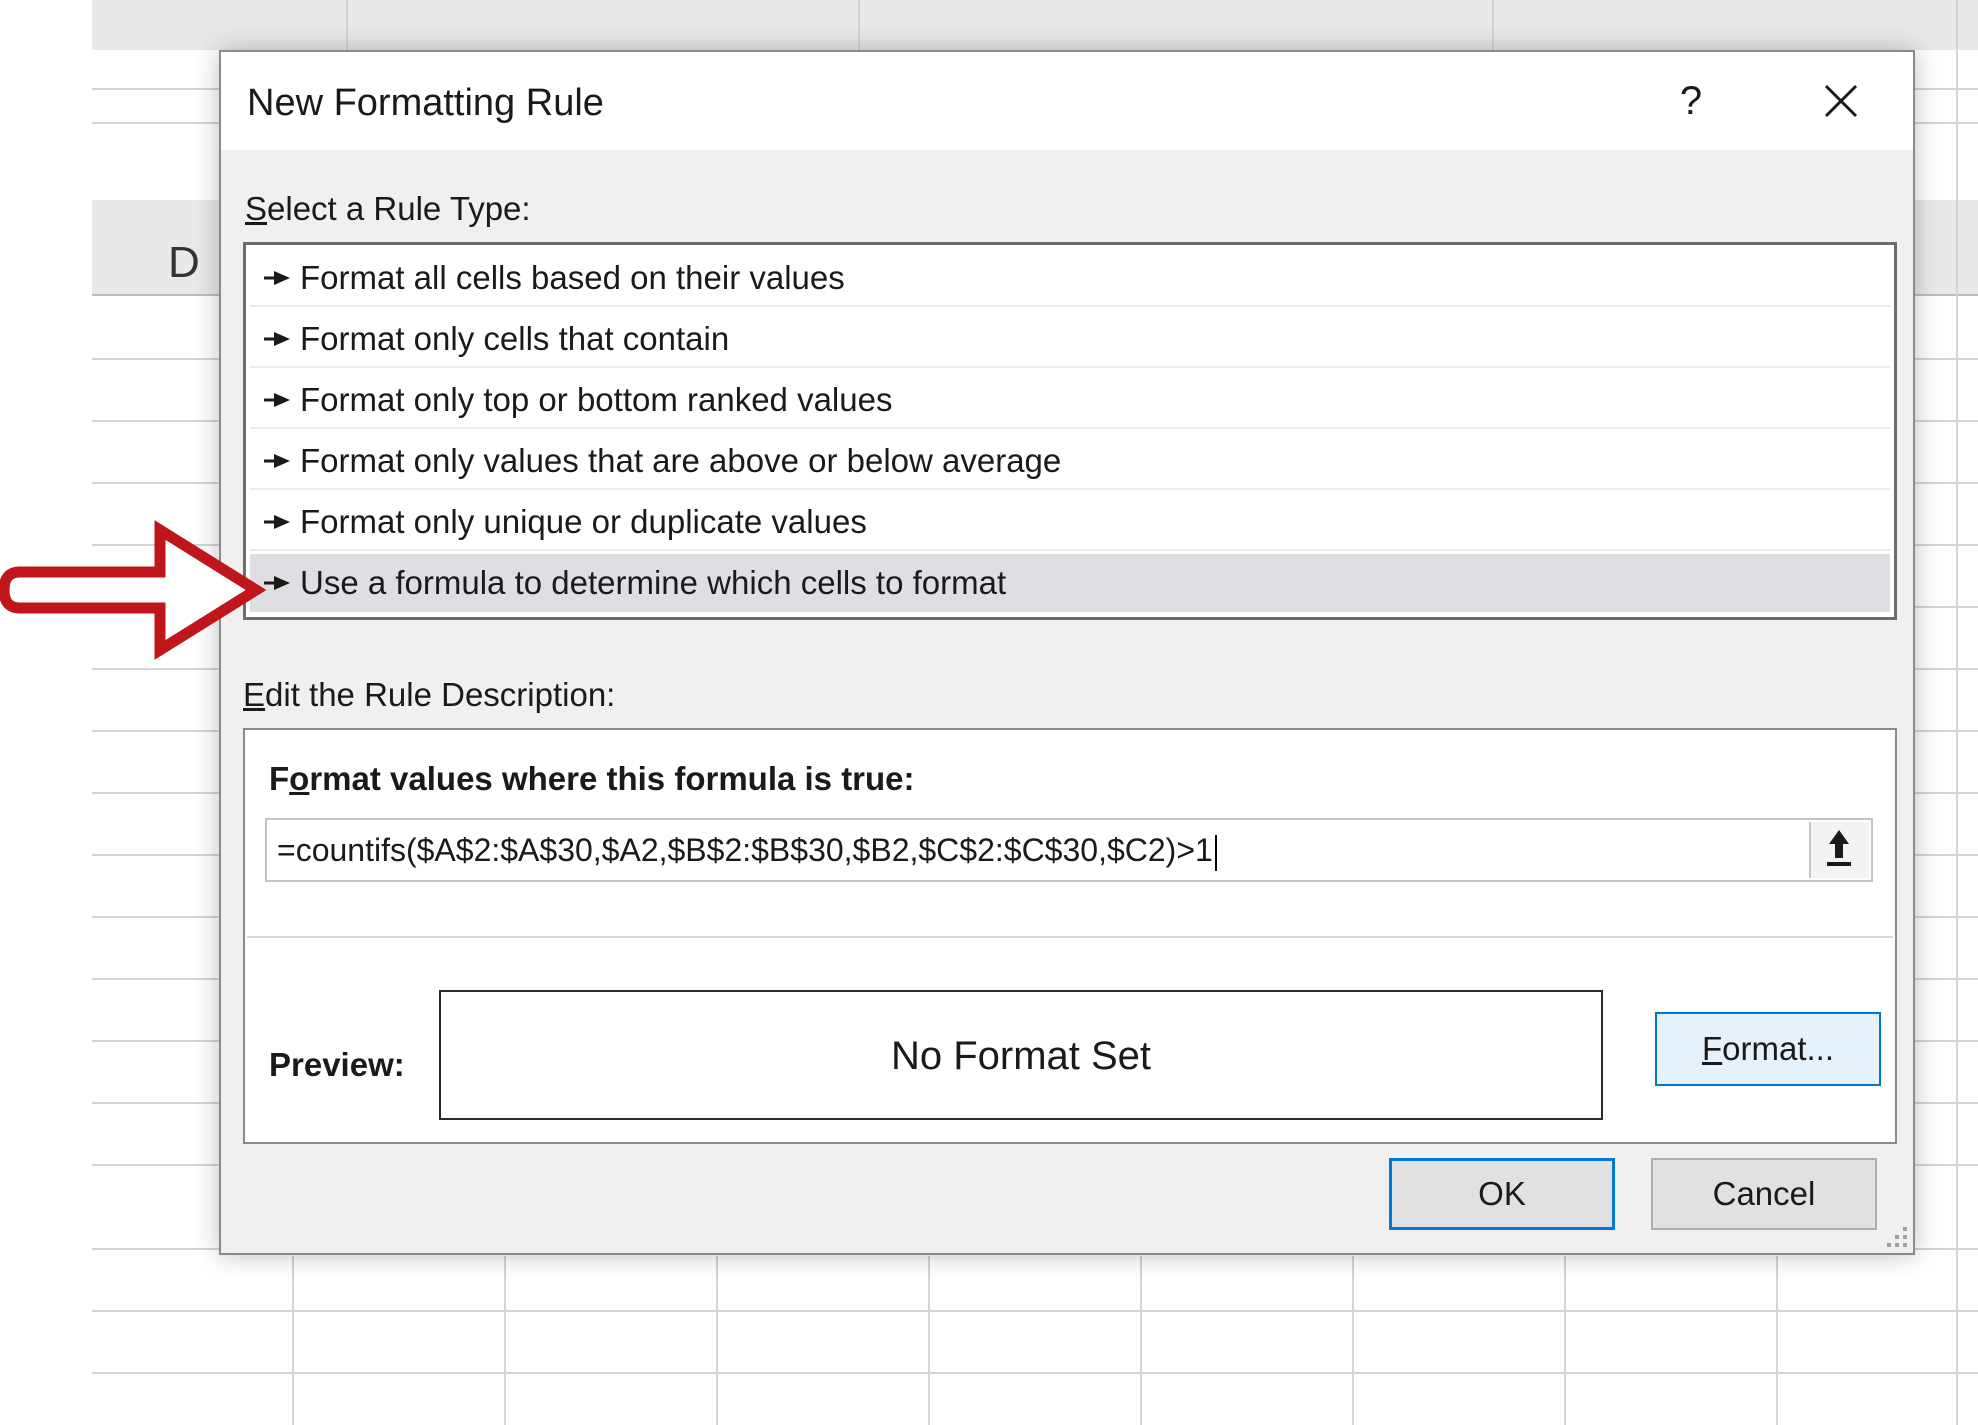  Describe the element at coordinates (515, 338) in the screenshot. I see `rule-type-label: Format only cells that contain` at that location.